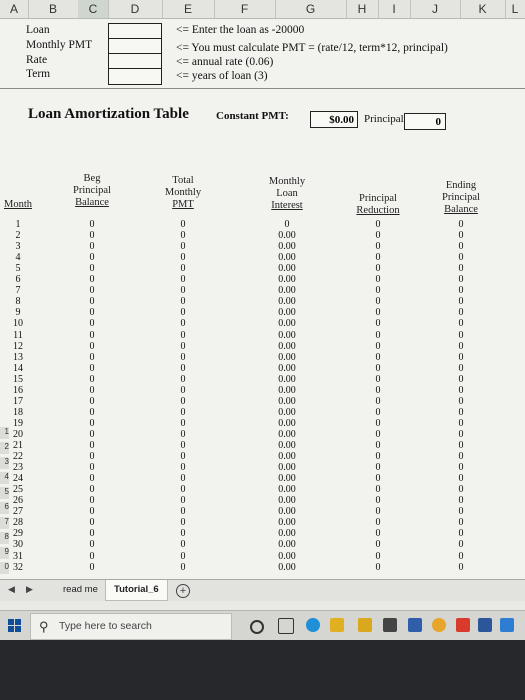 This screenshot has height=700, width=525. What do you see at coordinates (425, 121) in the screenshot?
I see `principal-cell: 0` at bounding box center [425, 121].